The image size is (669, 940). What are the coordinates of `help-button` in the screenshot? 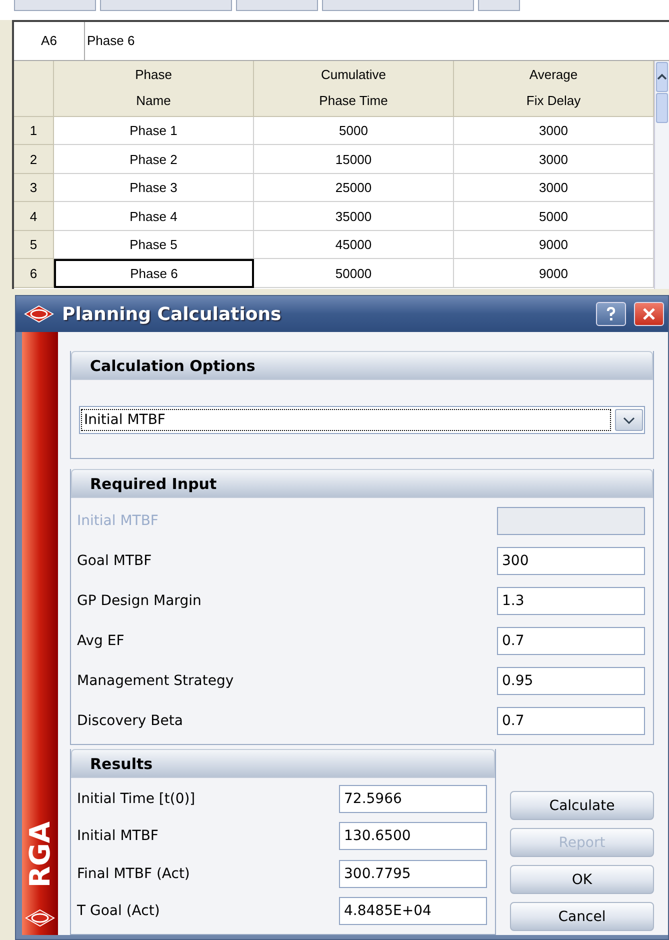 It's located at (611, 314).